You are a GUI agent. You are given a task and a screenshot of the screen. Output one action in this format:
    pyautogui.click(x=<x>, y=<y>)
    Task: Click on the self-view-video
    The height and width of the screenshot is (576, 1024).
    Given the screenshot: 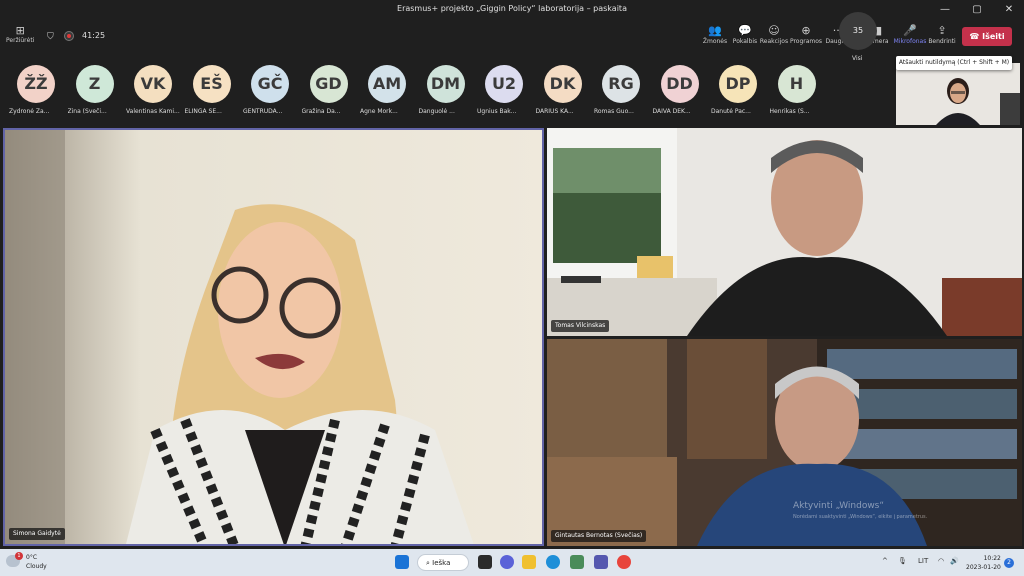 What is the action you would take?
    pyautogui.click(x=958, y=94)
    